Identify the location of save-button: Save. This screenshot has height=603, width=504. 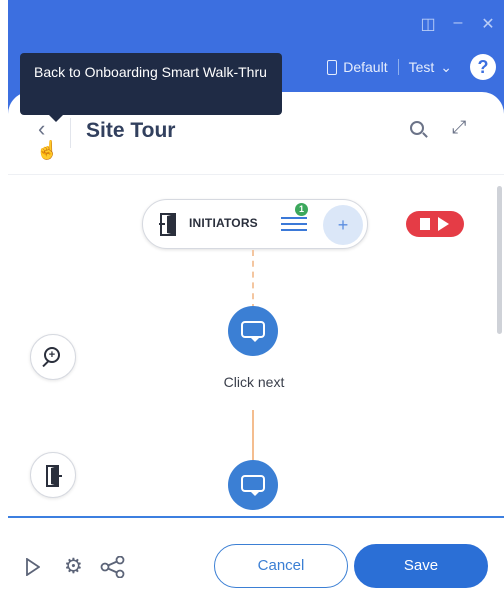
(421, 566).